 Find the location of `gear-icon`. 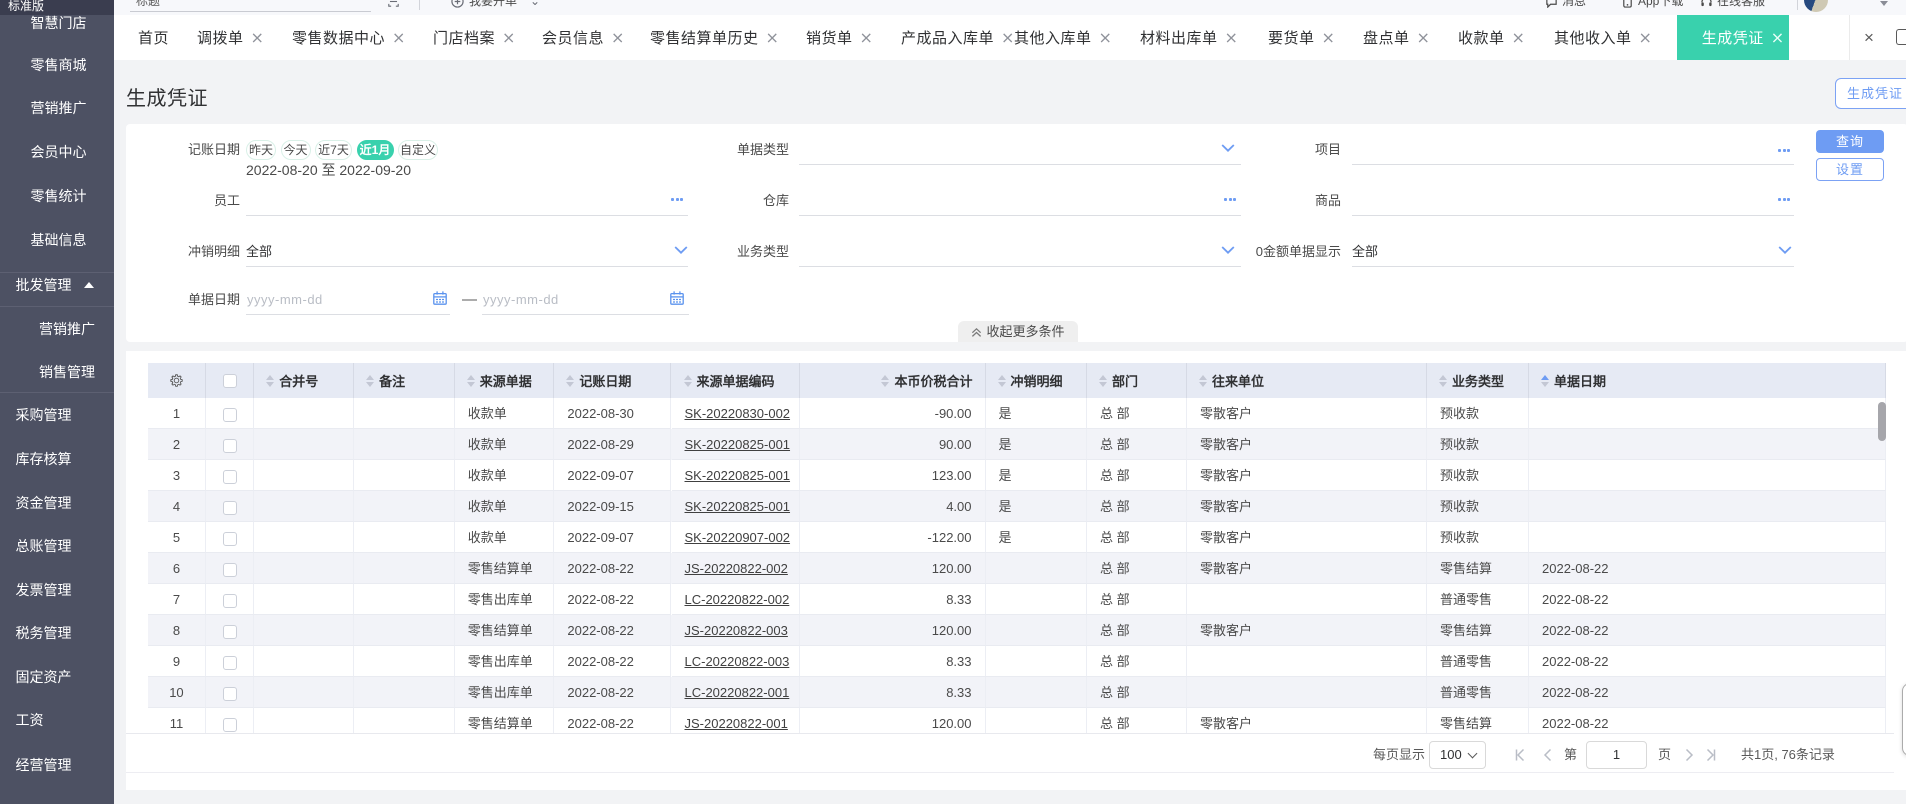

gear-icon is located at coordinates (176, 380).